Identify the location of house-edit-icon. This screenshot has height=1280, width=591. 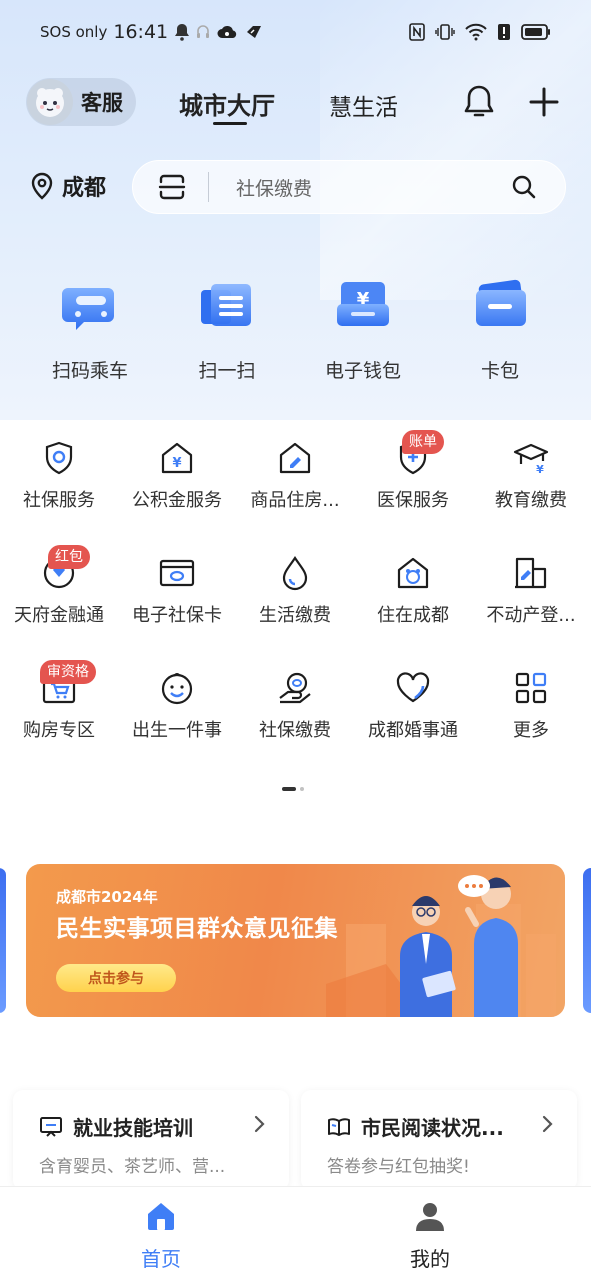
(295, 458).